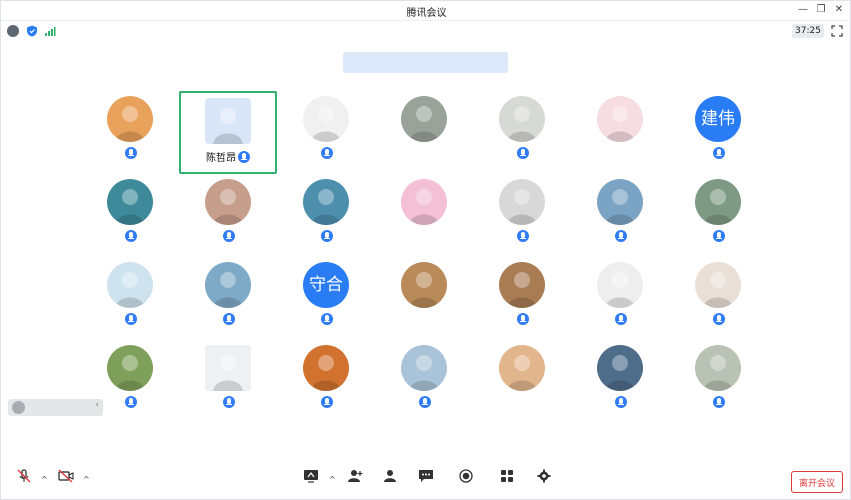  Describe the element at coordinates (817, 482) in the screenshot. I see `leave-meeting-button: 离开会议` at that location.